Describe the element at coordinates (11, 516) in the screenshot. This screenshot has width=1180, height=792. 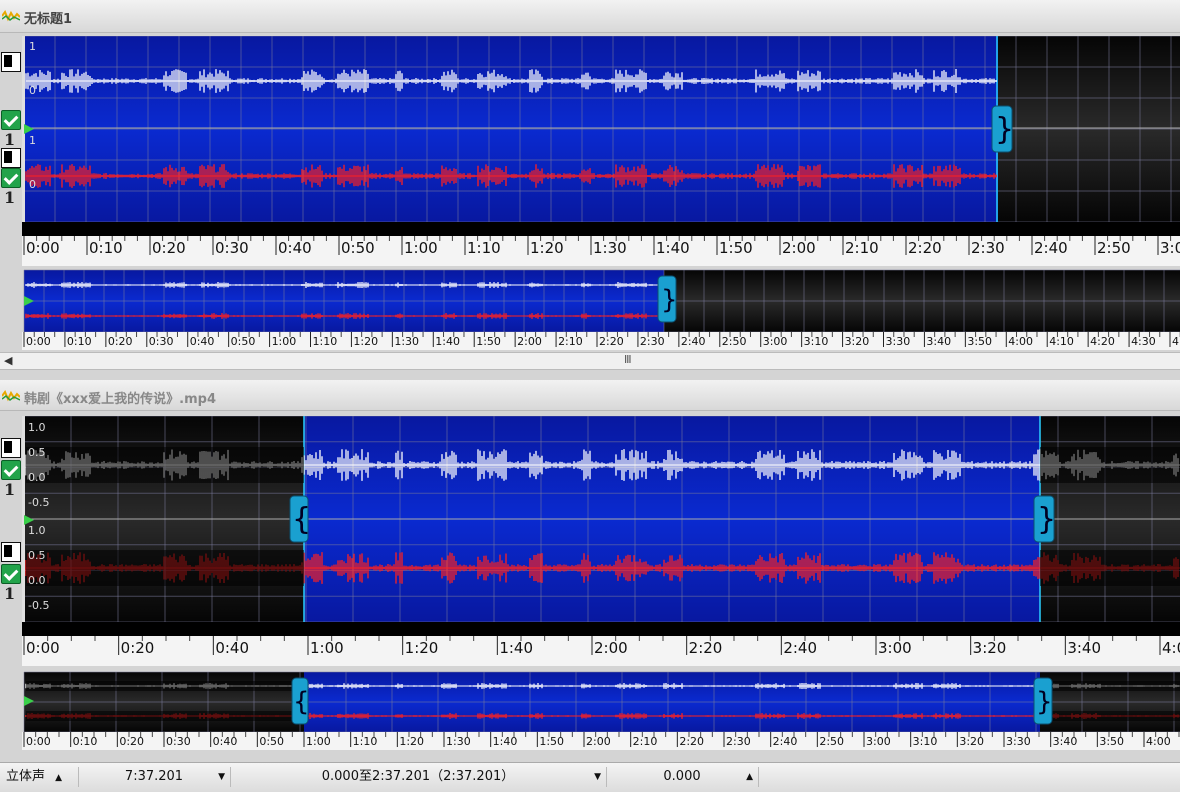
I see `panel2-channel-tools: 1 1` at that location.